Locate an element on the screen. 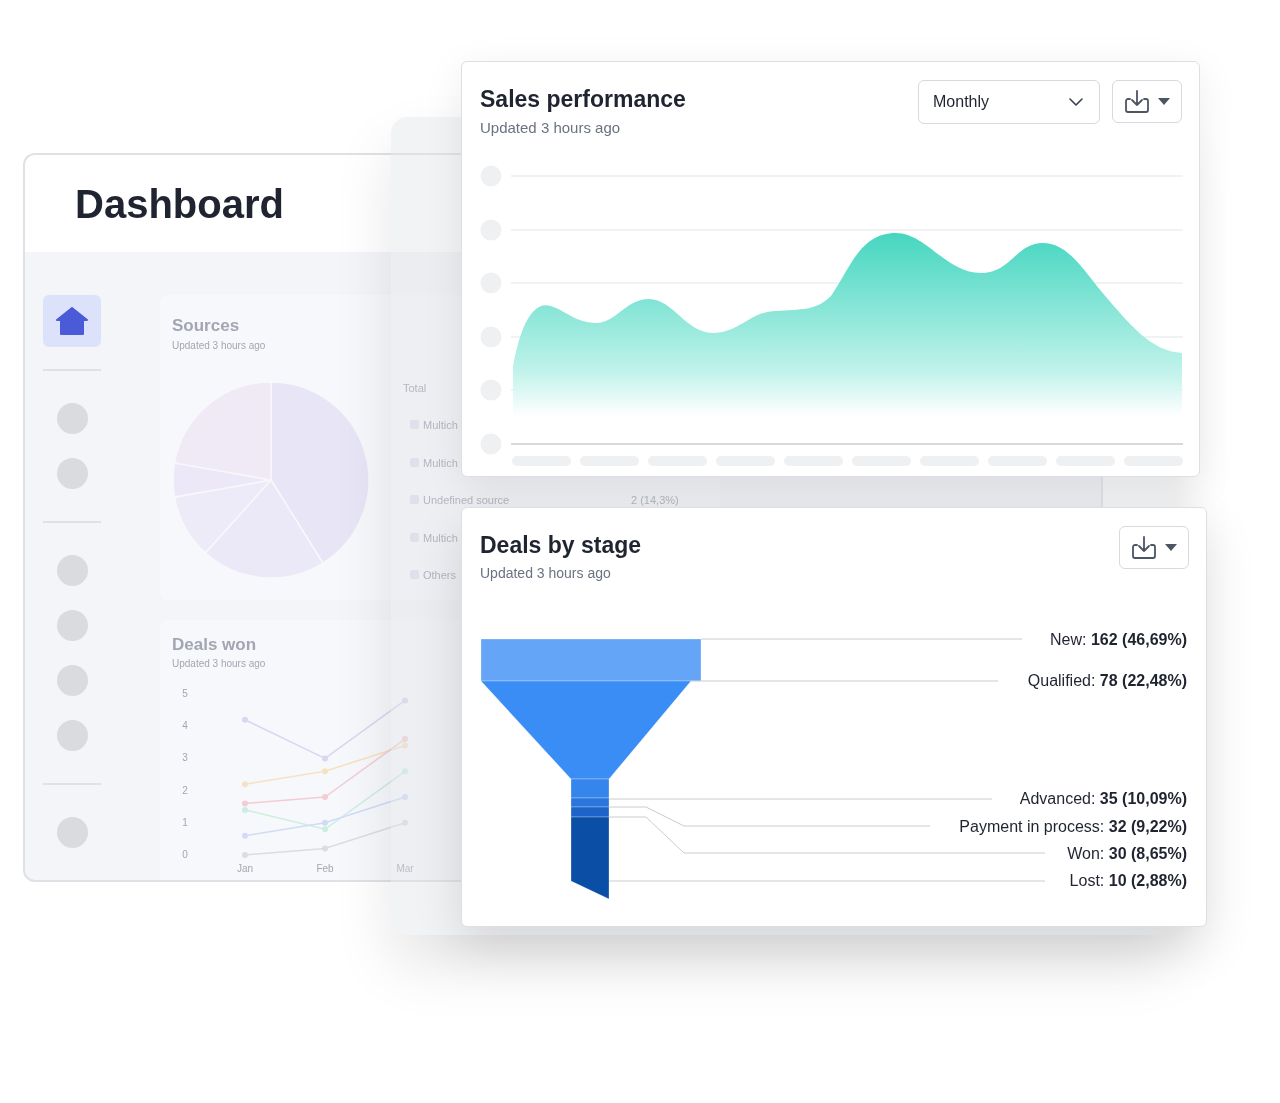 Image resolution: width=1280 pixels, height=1103 pixels. stage-label: New: 162 (46,69%) is located at coordinates (1118, 640).